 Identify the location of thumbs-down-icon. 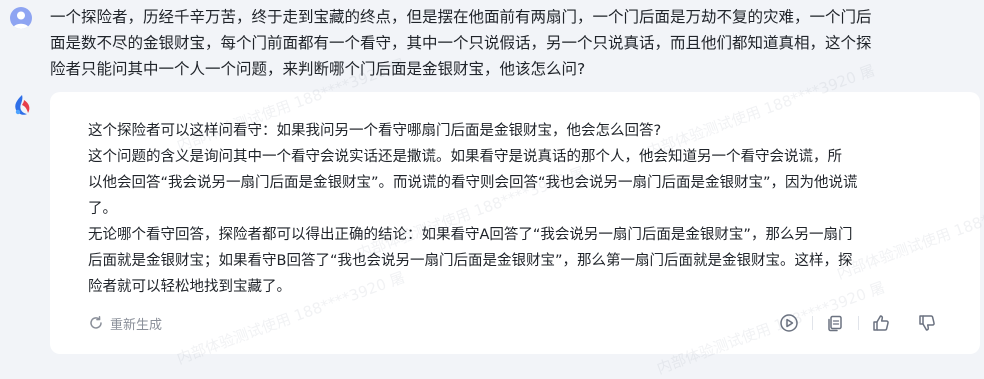
(927, 323).